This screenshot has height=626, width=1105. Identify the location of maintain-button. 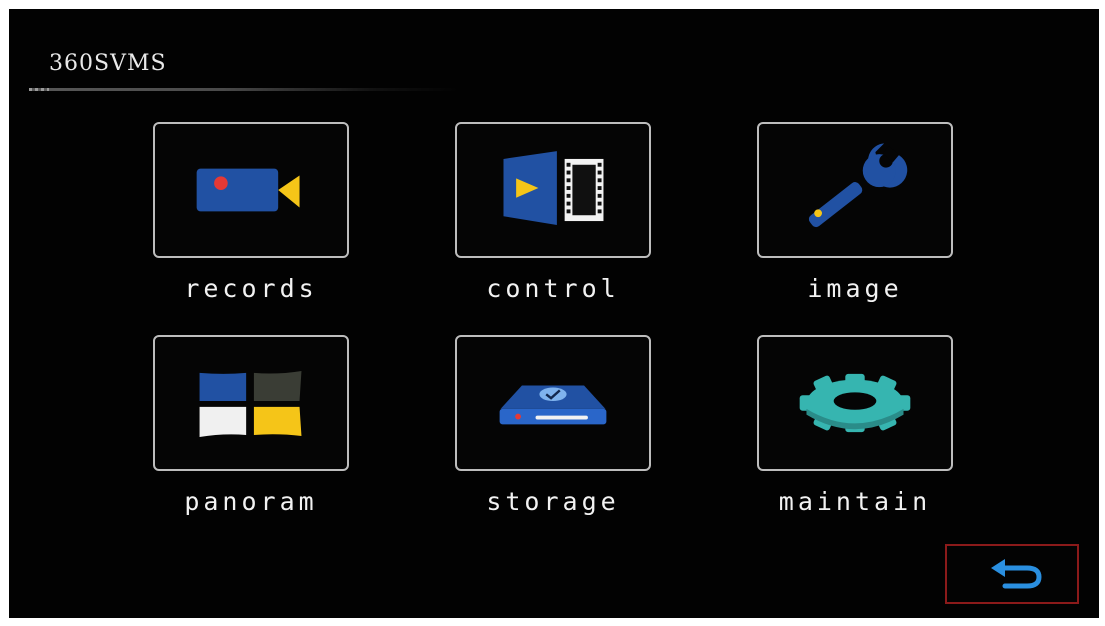
(855, 403).